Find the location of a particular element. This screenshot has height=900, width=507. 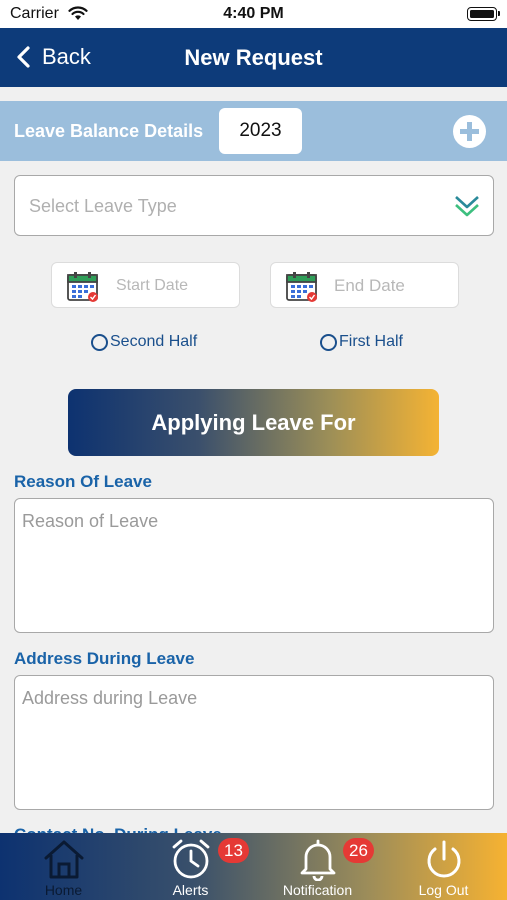

reason-label: Reason Of Leave is located at coordinates (83, 481).